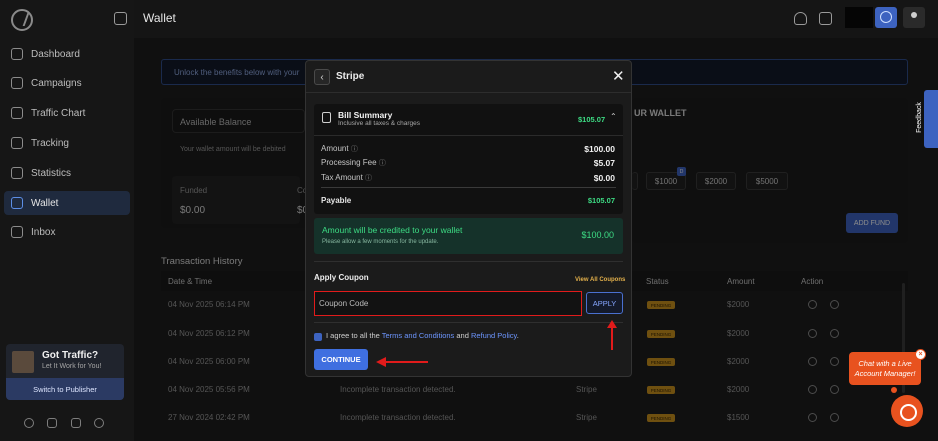  I want to click on mail-icon, so click(52, 423).